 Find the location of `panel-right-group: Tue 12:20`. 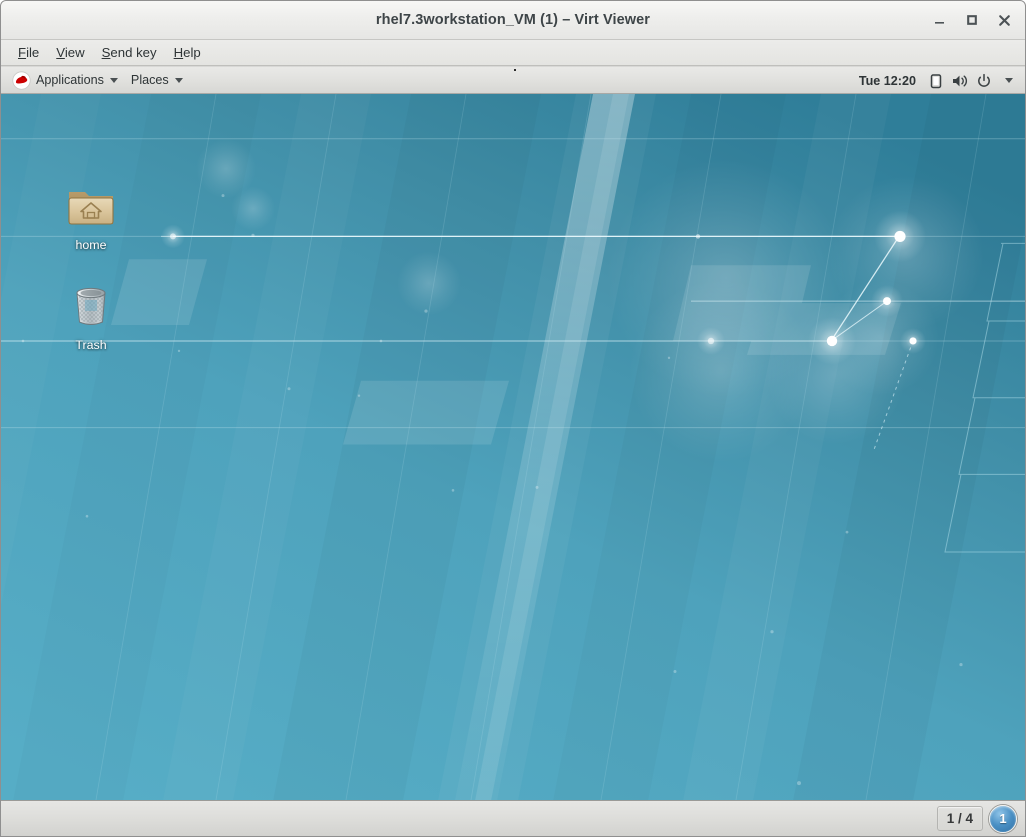

panel-right-group: Tue 12:20 is located at coordinates (938, 80).